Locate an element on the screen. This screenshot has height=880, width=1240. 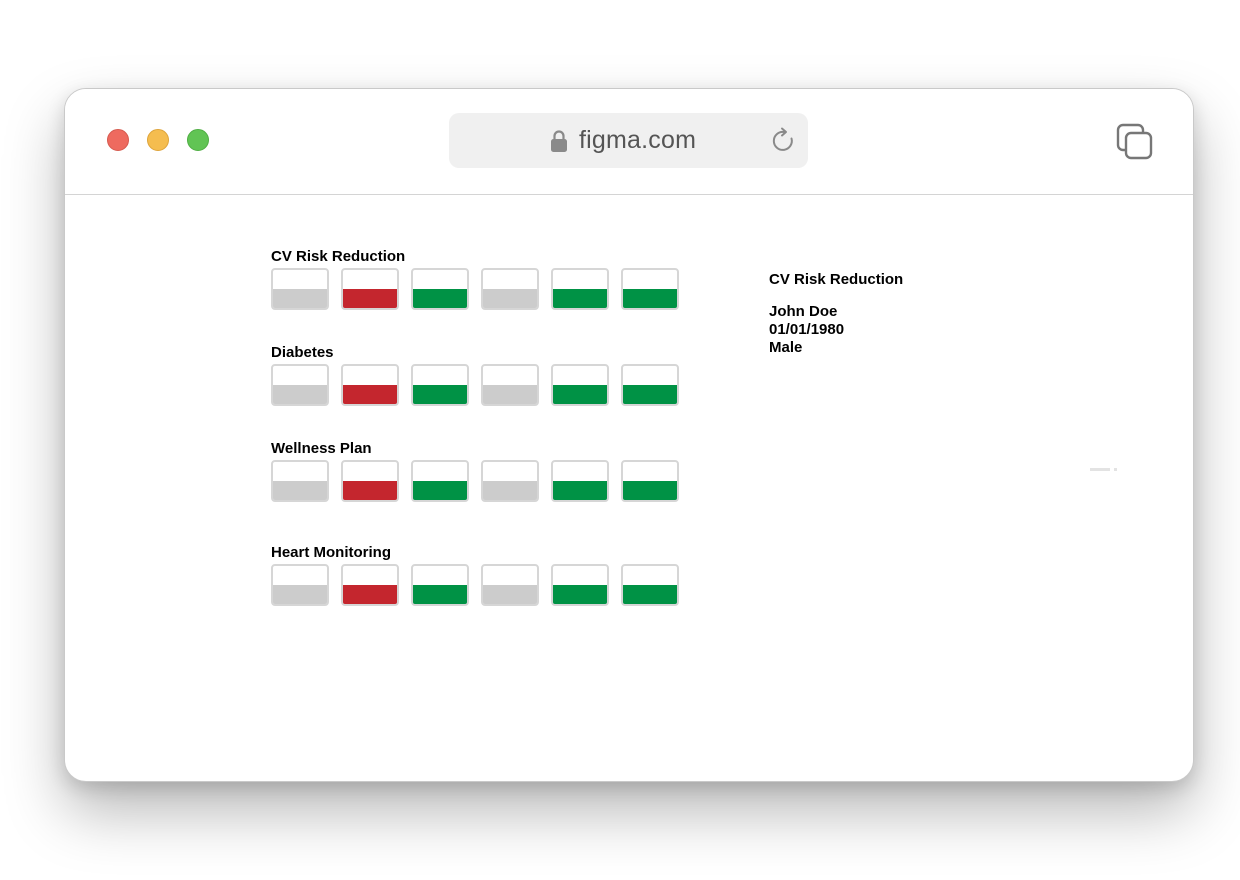
browser-toolbar: figma.com is located at coordinates (629, 142).